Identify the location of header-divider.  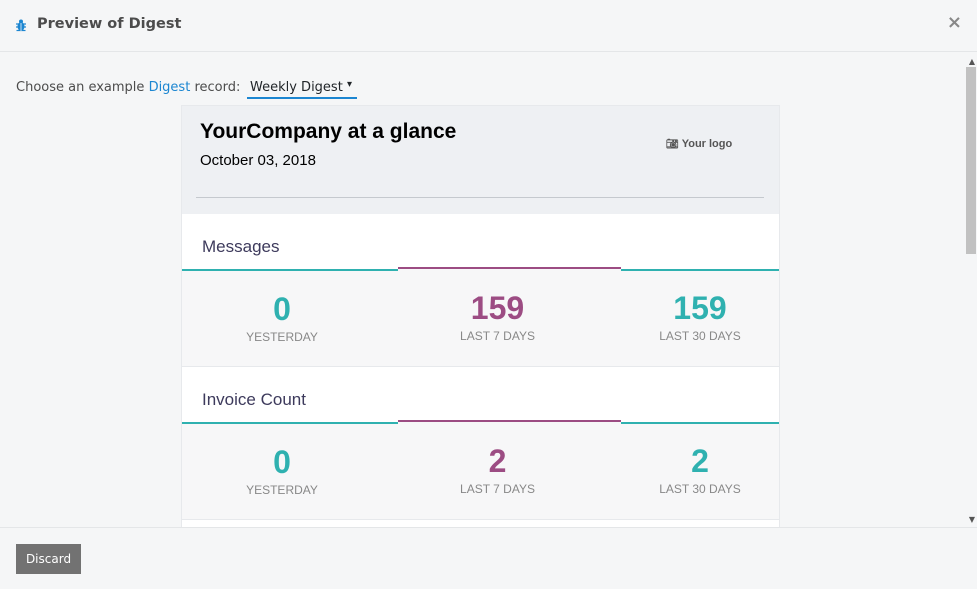
(480, 197).